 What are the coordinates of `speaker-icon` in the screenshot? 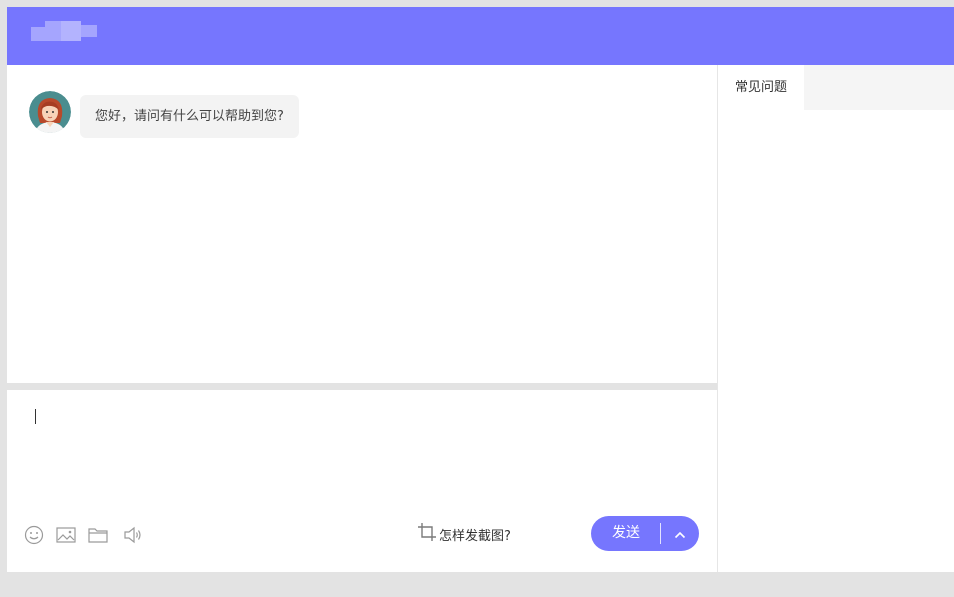 It's located at (133, 535).